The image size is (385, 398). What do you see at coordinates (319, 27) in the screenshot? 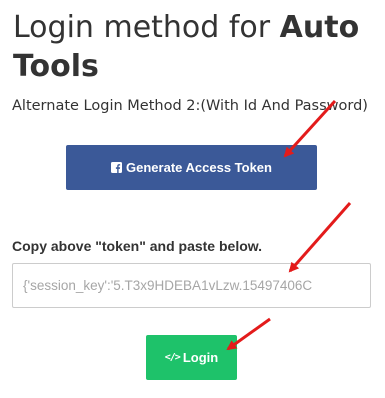
I see `title-bold-part: Auto` at bounding box center [319, 27].